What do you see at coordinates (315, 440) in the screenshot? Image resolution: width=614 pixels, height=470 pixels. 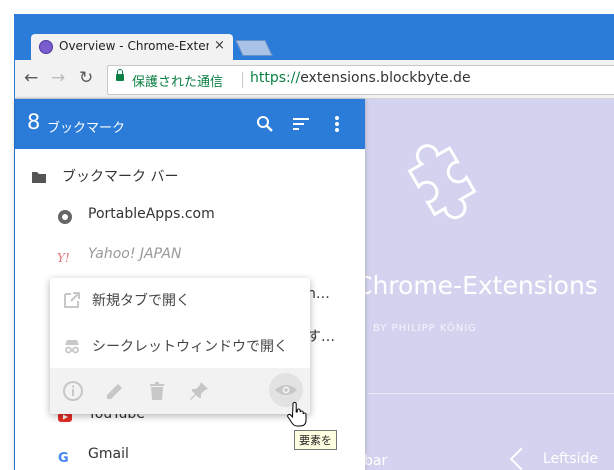 I see `tooltip: 要素を` at bounding box center [315, 440].